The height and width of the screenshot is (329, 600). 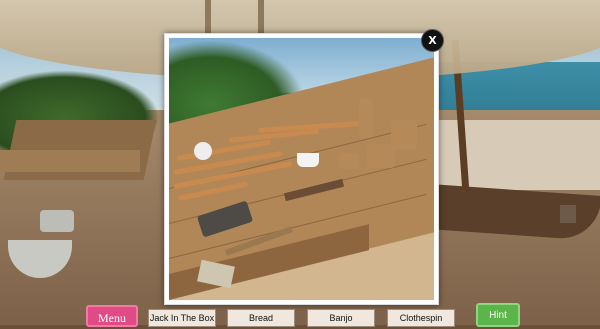 What do you see at coordinates (432, 40) in the screenshot?
I see `close-button: X` at bounding box center [432, 40].